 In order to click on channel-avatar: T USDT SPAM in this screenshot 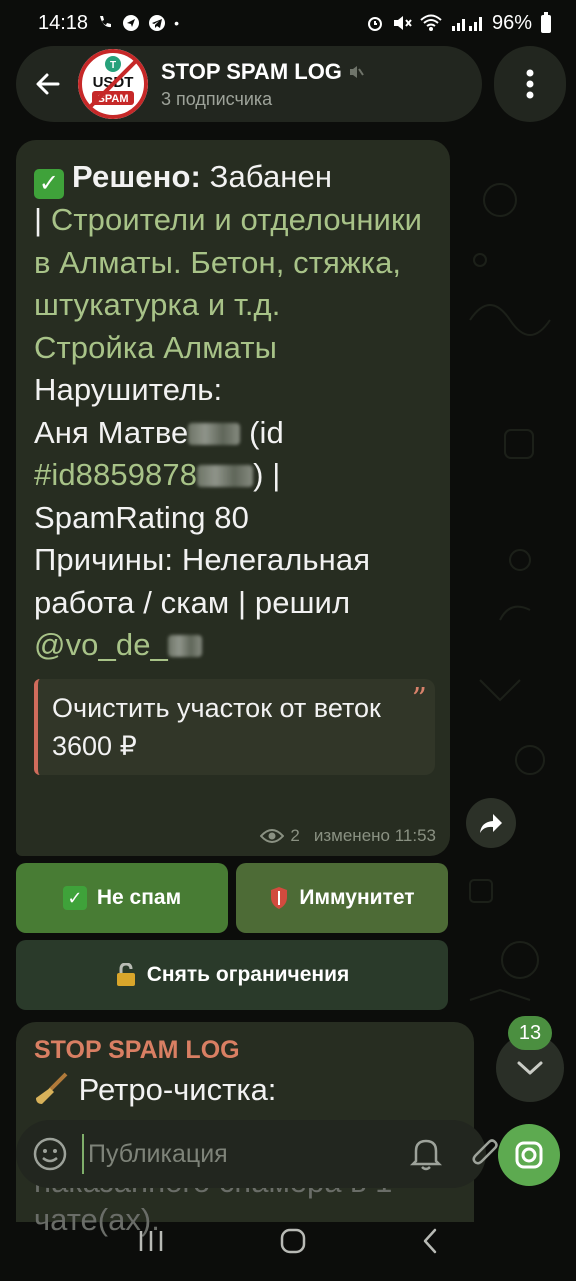, I will do `click(113, 84)`.